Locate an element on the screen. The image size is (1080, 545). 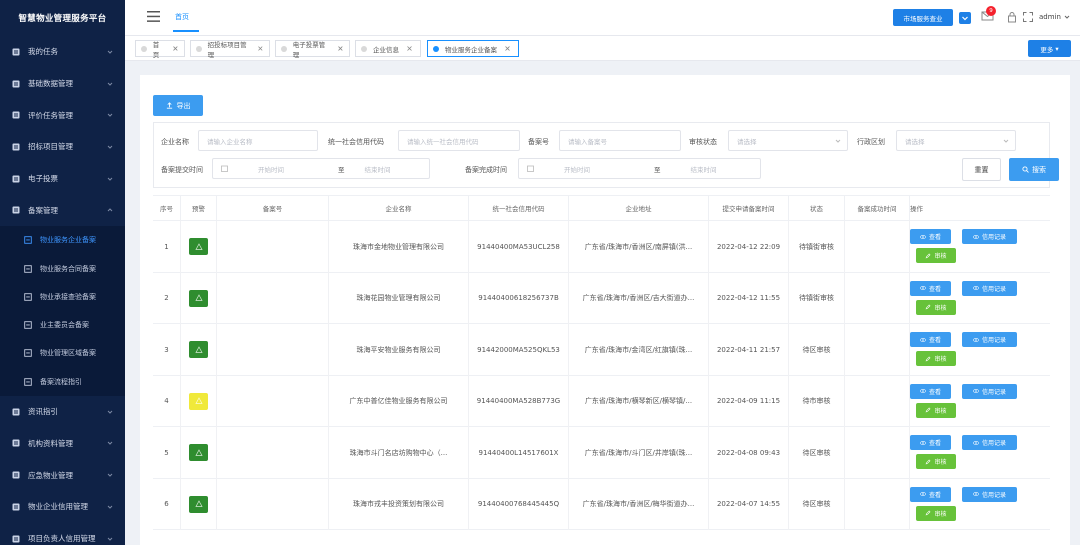
sidebar-subitem: 备案流程指引 is located at coordinates (62, 382).